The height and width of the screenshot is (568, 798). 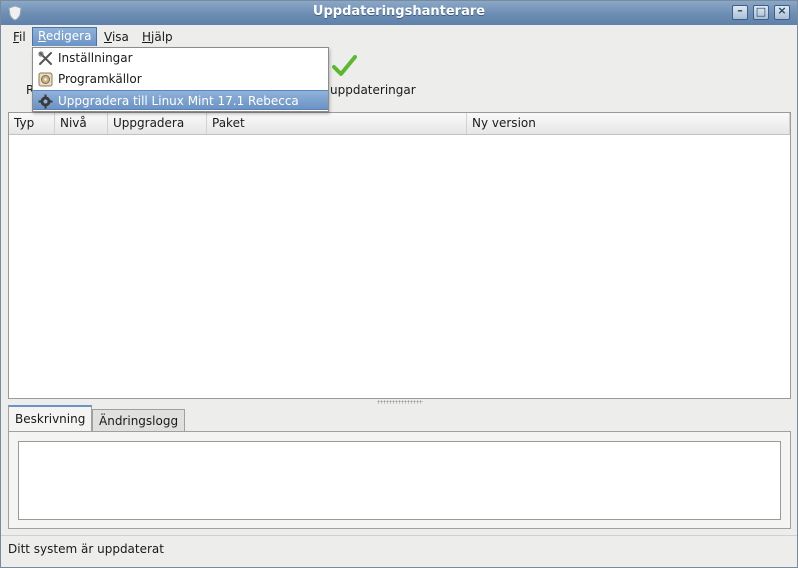 I want to click on table-header: Typ Nivå Uppgradera Paket Ny version, so click(x=399, y=124).